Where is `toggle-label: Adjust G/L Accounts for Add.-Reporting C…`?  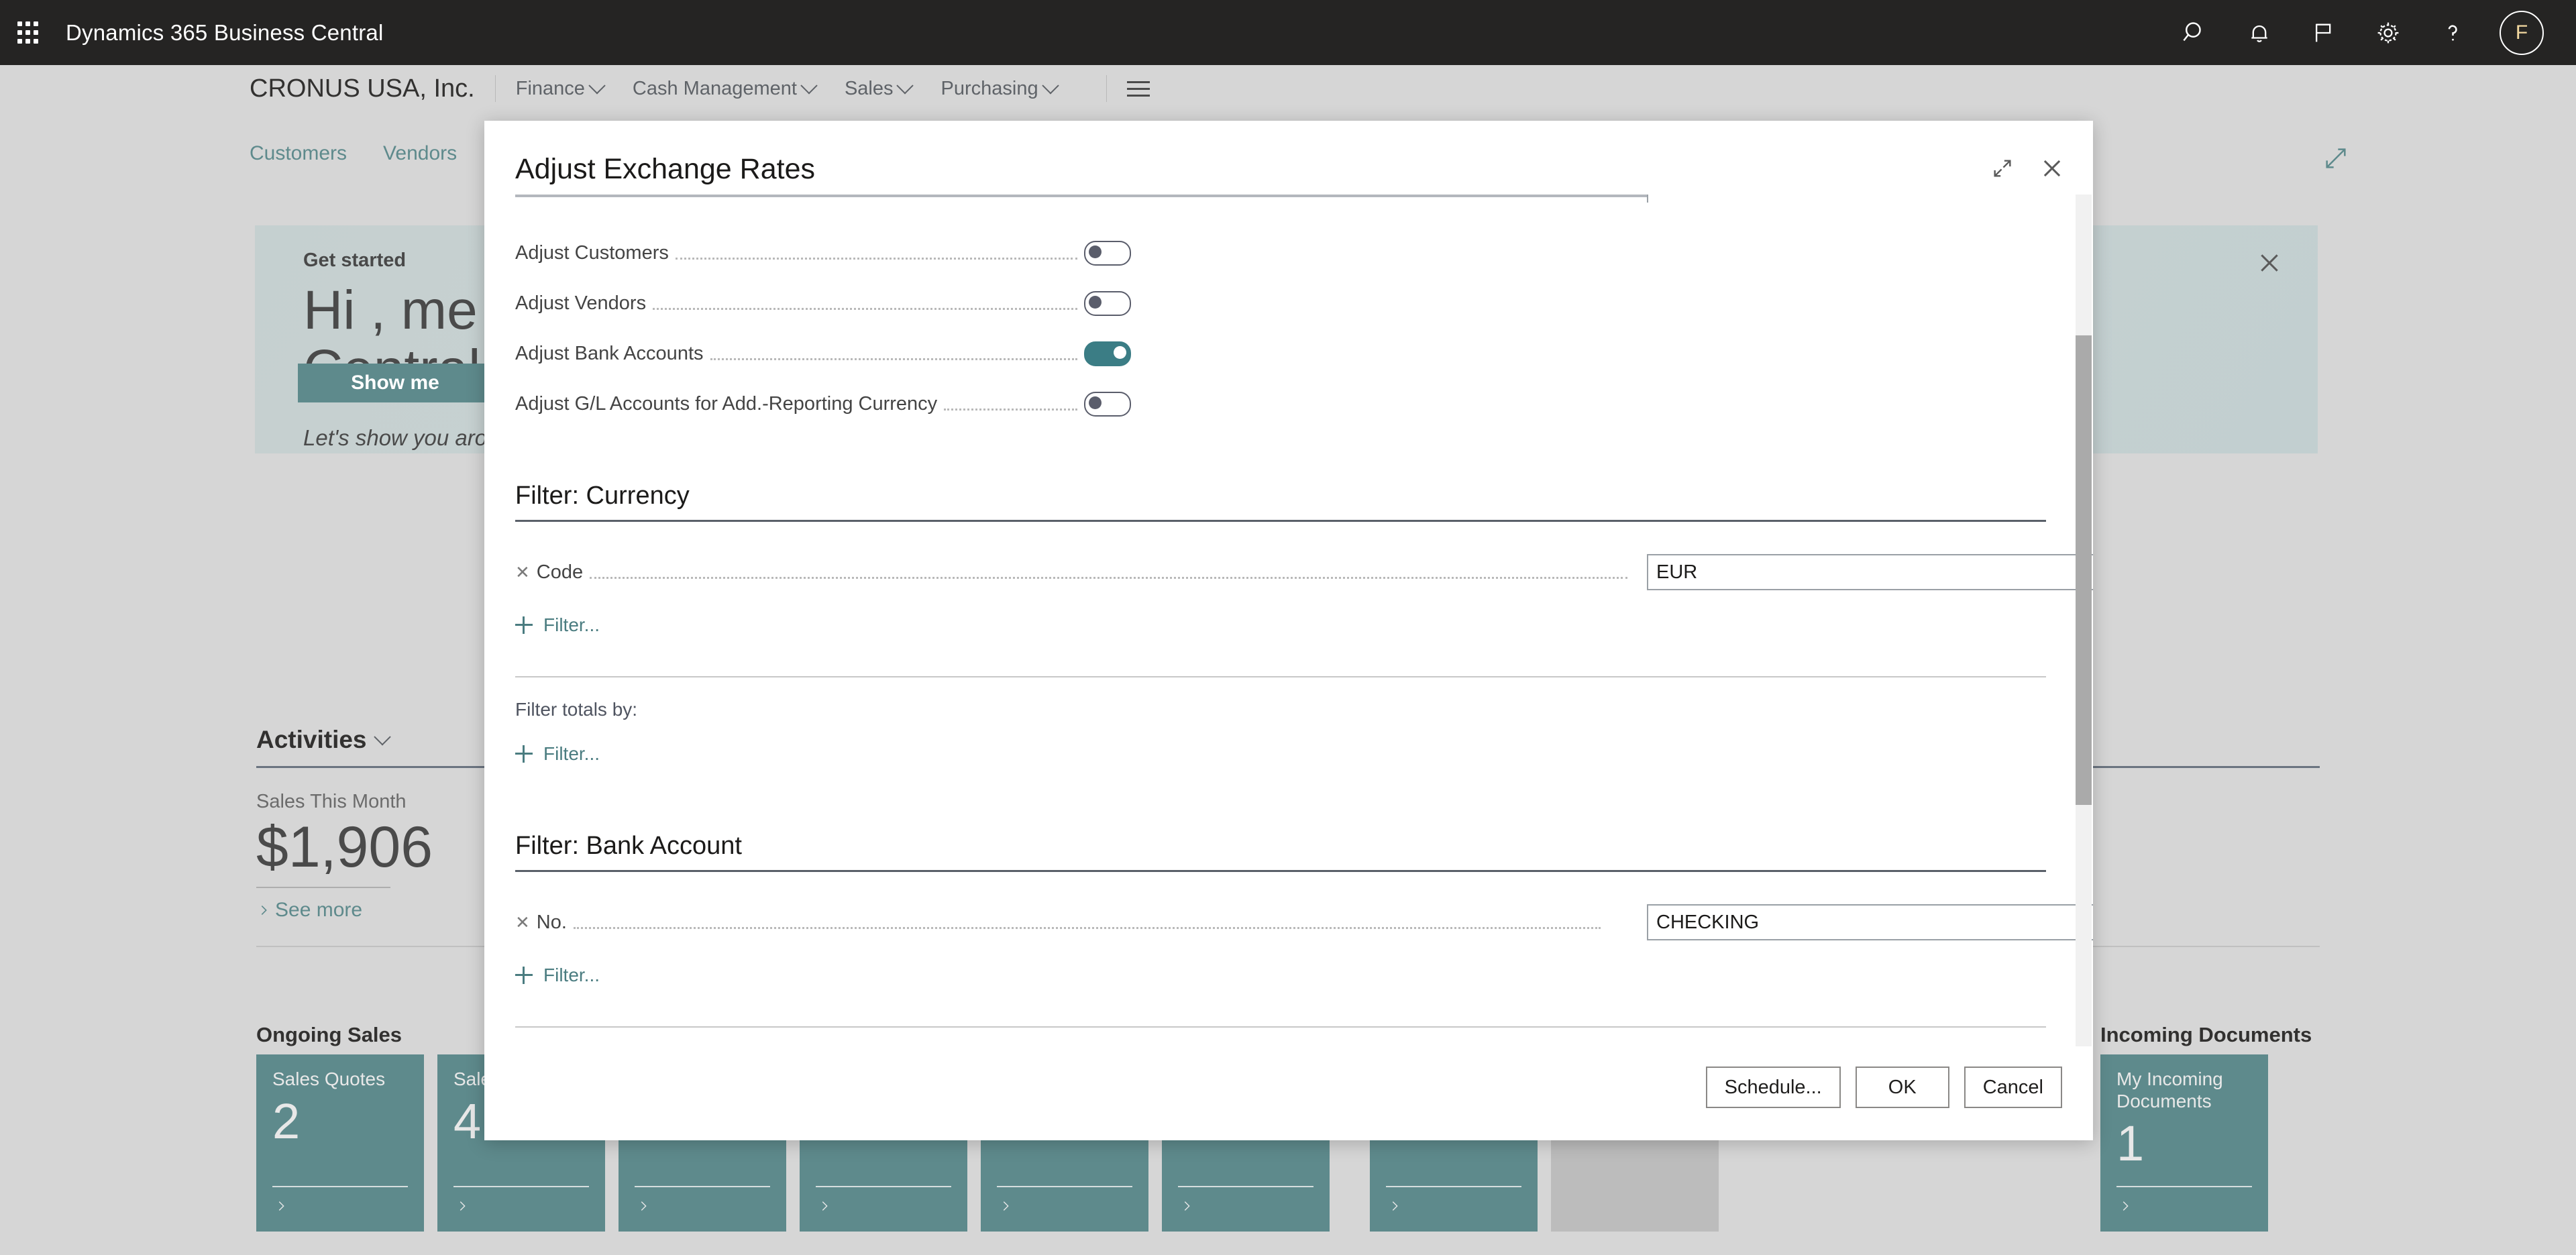
toggle-label: Adjust G/L Accounts for Add.-Reporting C… is located at coordinates (726, 404).